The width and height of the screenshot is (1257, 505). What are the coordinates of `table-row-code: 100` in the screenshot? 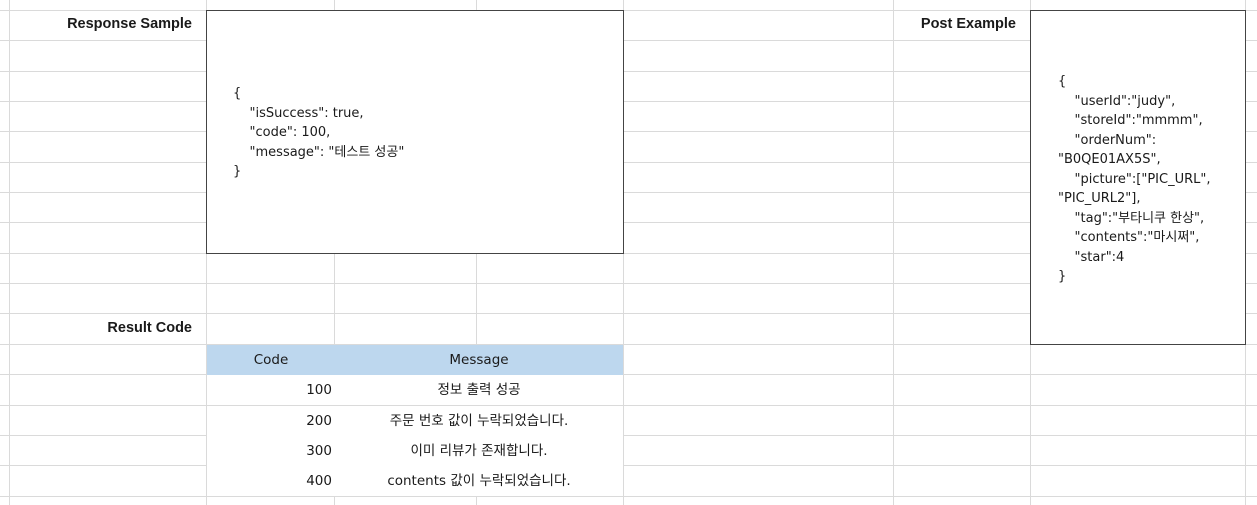 It's located at (271, 390).